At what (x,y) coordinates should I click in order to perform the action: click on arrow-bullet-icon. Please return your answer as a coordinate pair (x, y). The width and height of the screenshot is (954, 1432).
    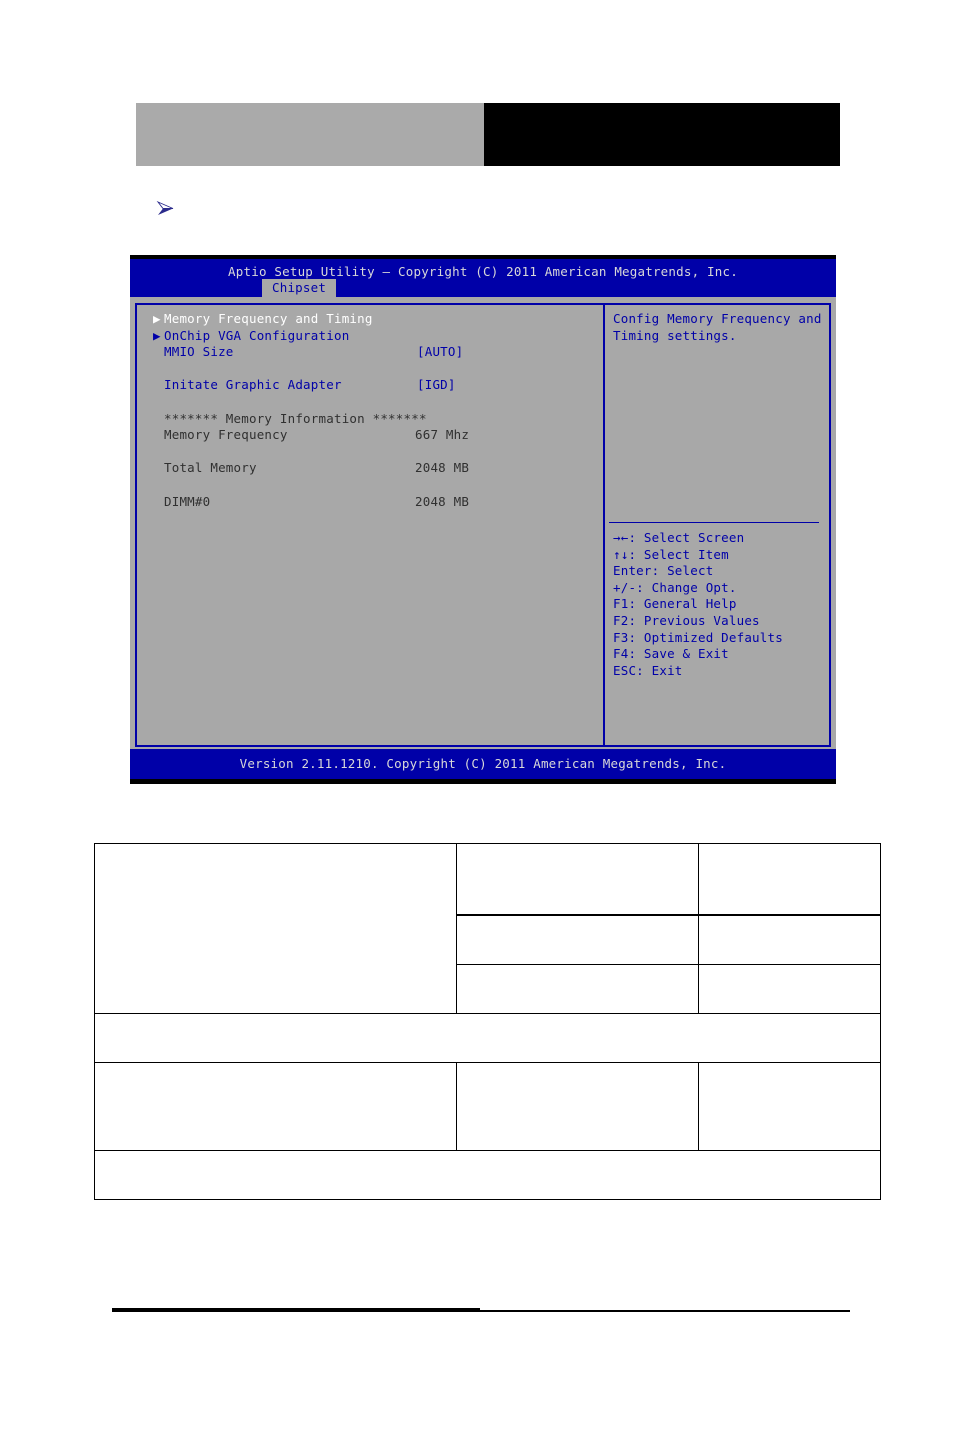
    Looking at the image, I should click on (165, 207).